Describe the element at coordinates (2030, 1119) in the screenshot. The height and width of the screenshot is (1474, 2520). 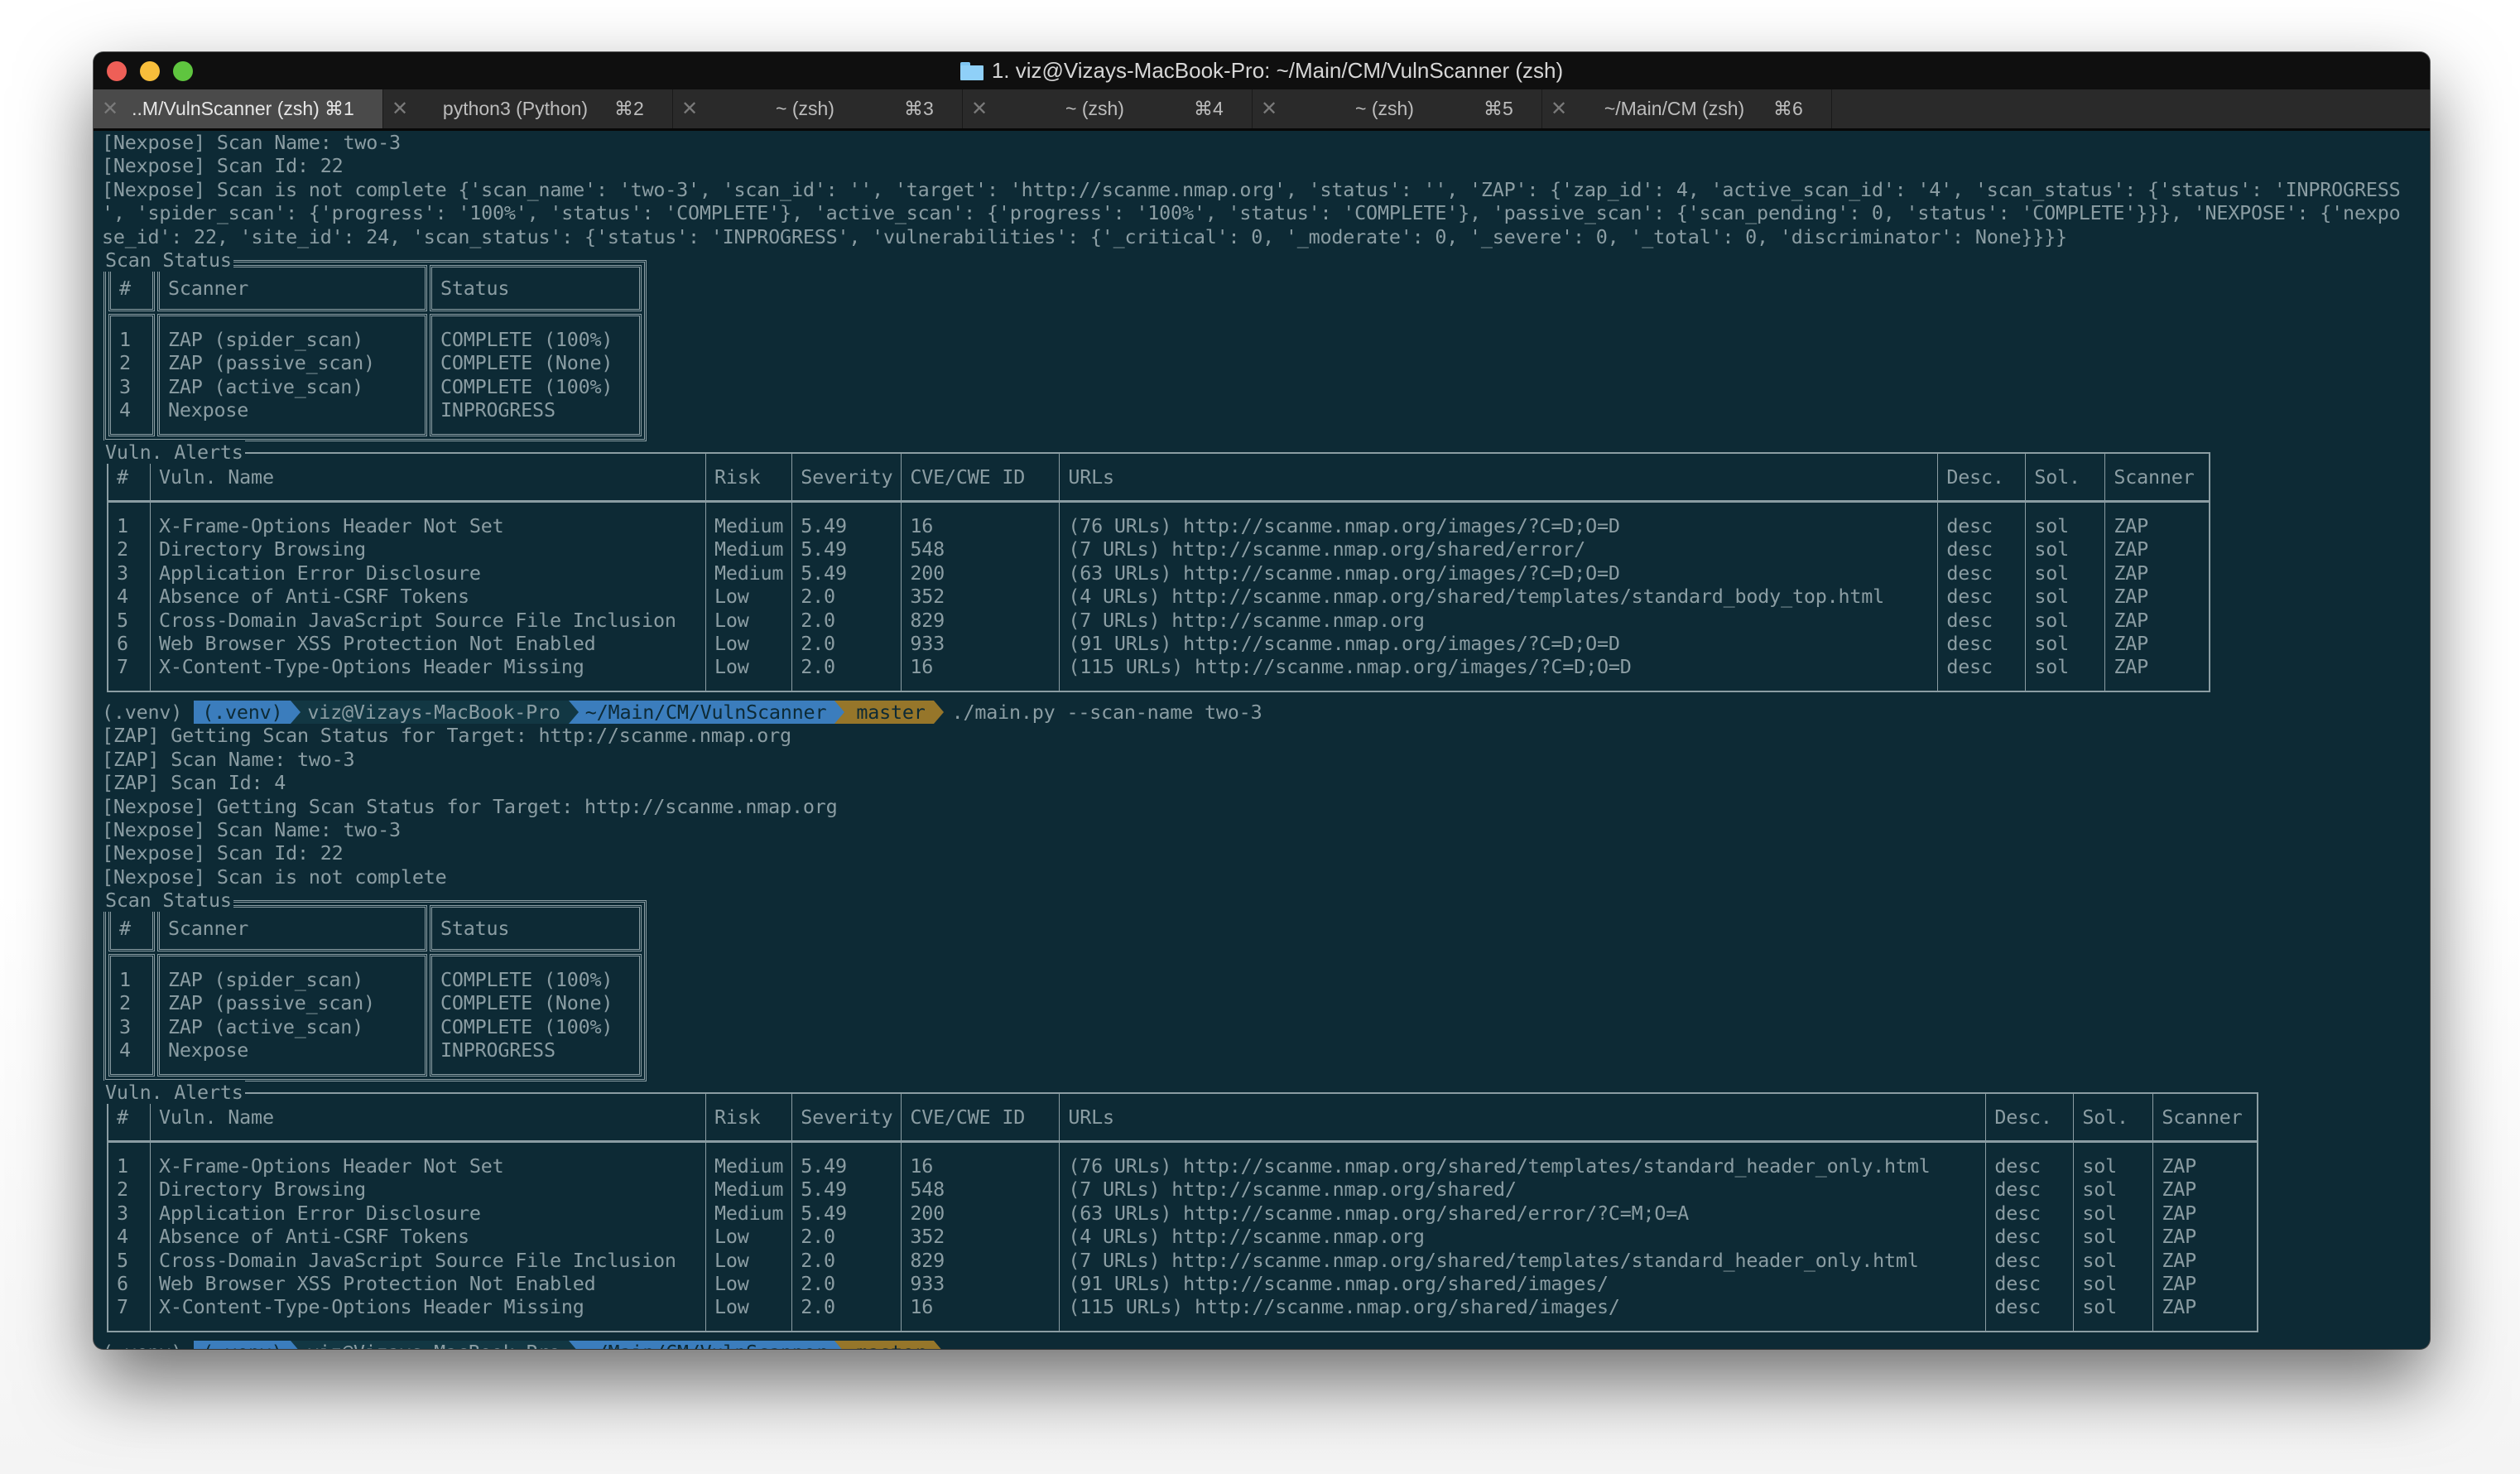
I see `column-header: Desc.` at that location.